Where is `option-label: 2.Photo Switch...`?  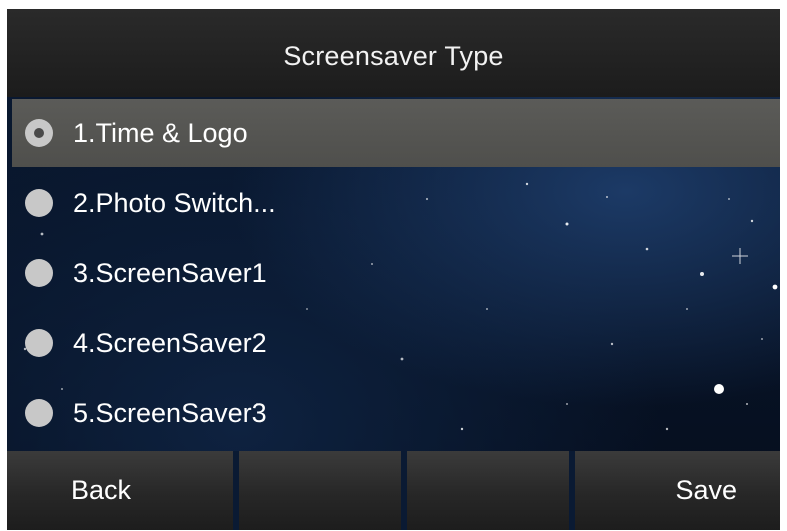
option-label: 2.Photo Switch... is located at coordinates (174, 202).